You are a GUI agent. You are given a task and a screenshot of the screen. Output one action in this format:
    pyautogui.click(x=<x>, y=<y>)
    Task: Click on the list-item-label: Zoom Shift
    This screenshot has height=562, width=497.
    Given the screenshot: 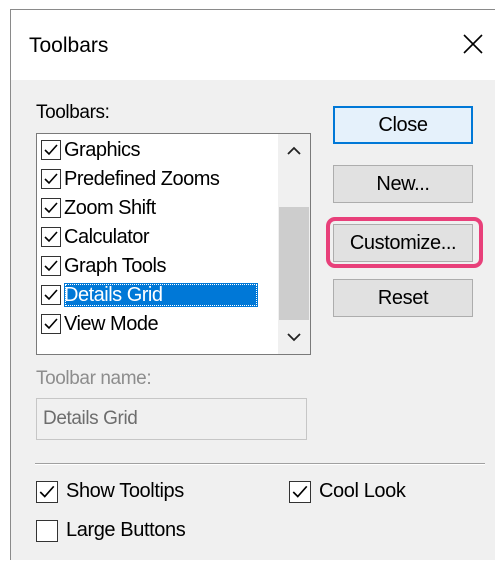 What is the action you would take?
    pyautogui.click(x=110, y=208)
    